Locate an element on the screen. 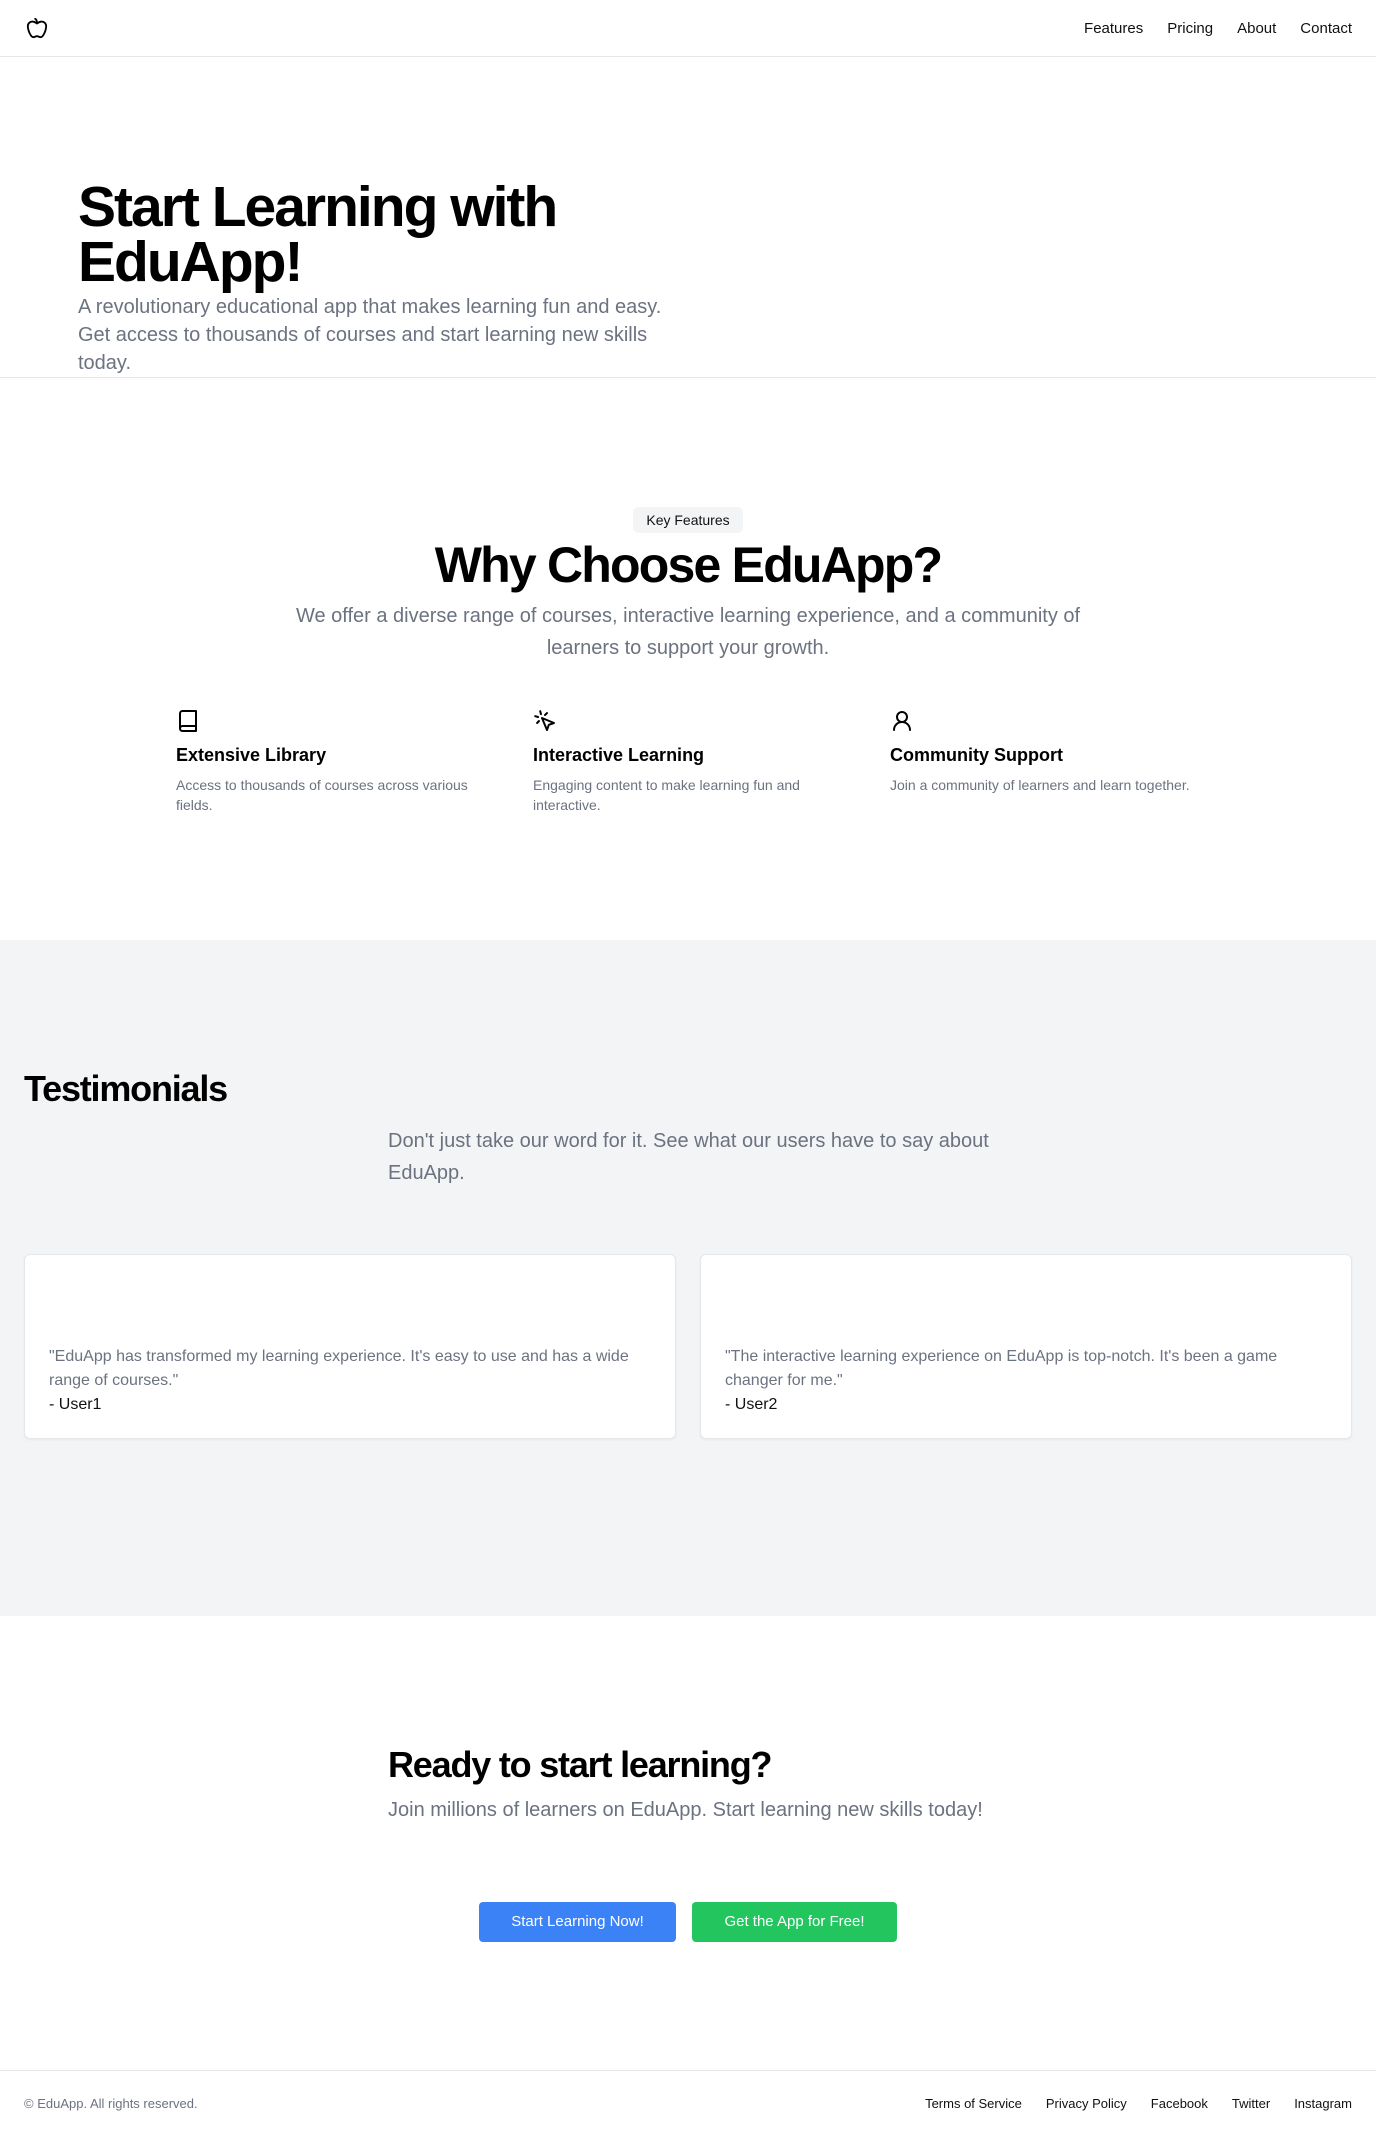 This screenshot has height=2135, width=1376. testimonials-title: Testimonials is located at coordinates (126, 1088).